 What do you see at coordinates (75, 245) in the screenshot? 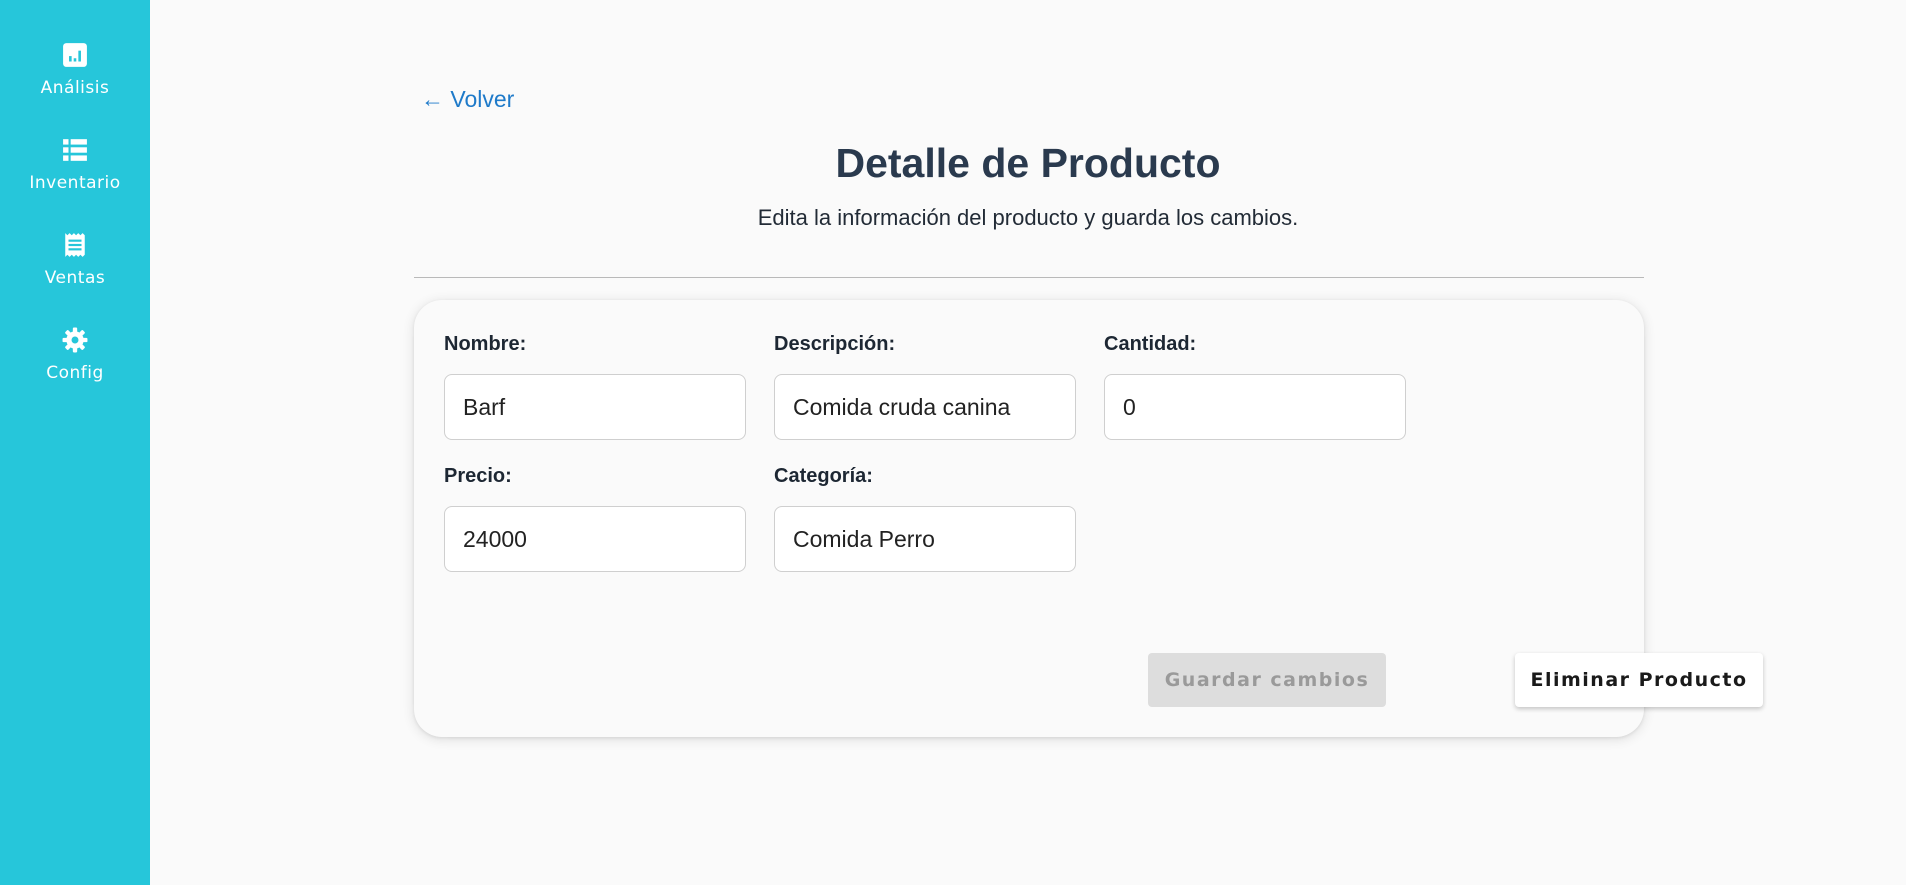
I see `receipt-icon` at bounding box center [75, 245].